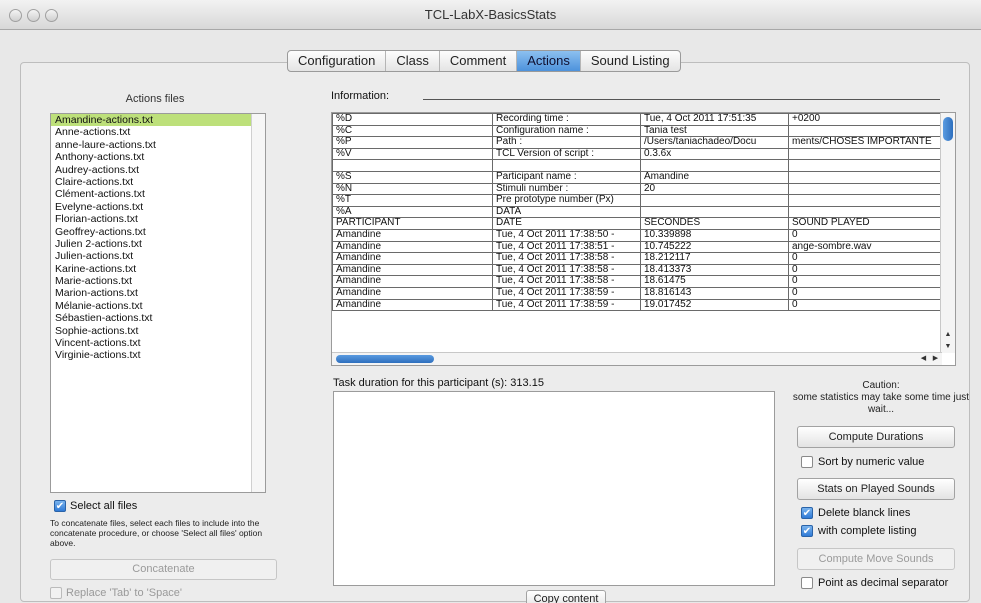 The width and height of the screenshot is (981, 603). Describe the element at coordinates (714, 223) in the screenshot. I see `table-cell: SECONDES` at that location.